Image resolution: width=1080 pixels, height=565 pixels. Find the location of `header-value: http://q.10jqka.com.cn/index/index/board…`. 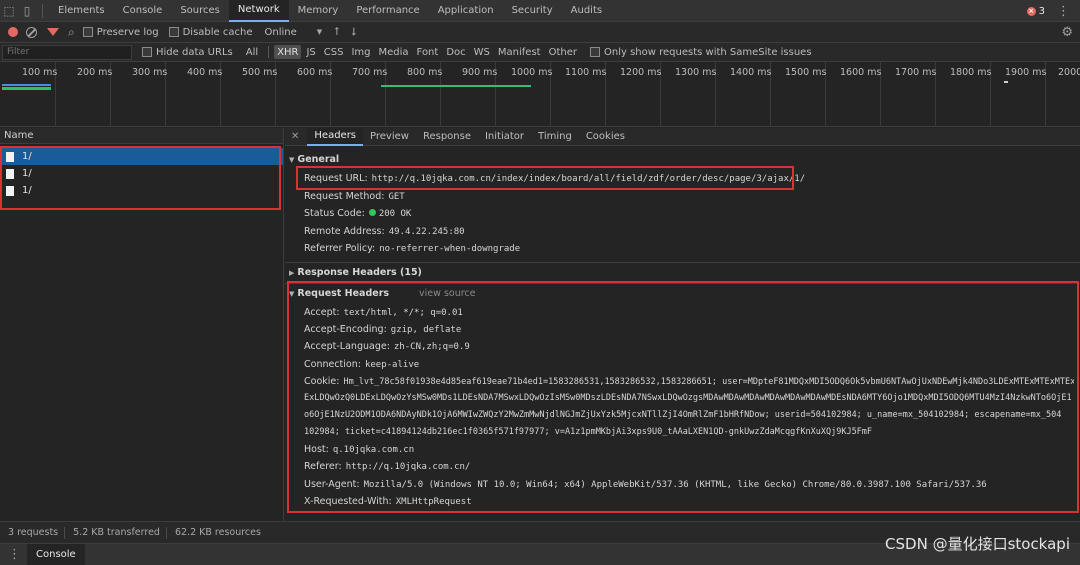

header-value: http://q.10jqka.com.cn/index/index/board… is located at coordinates (588, 179).